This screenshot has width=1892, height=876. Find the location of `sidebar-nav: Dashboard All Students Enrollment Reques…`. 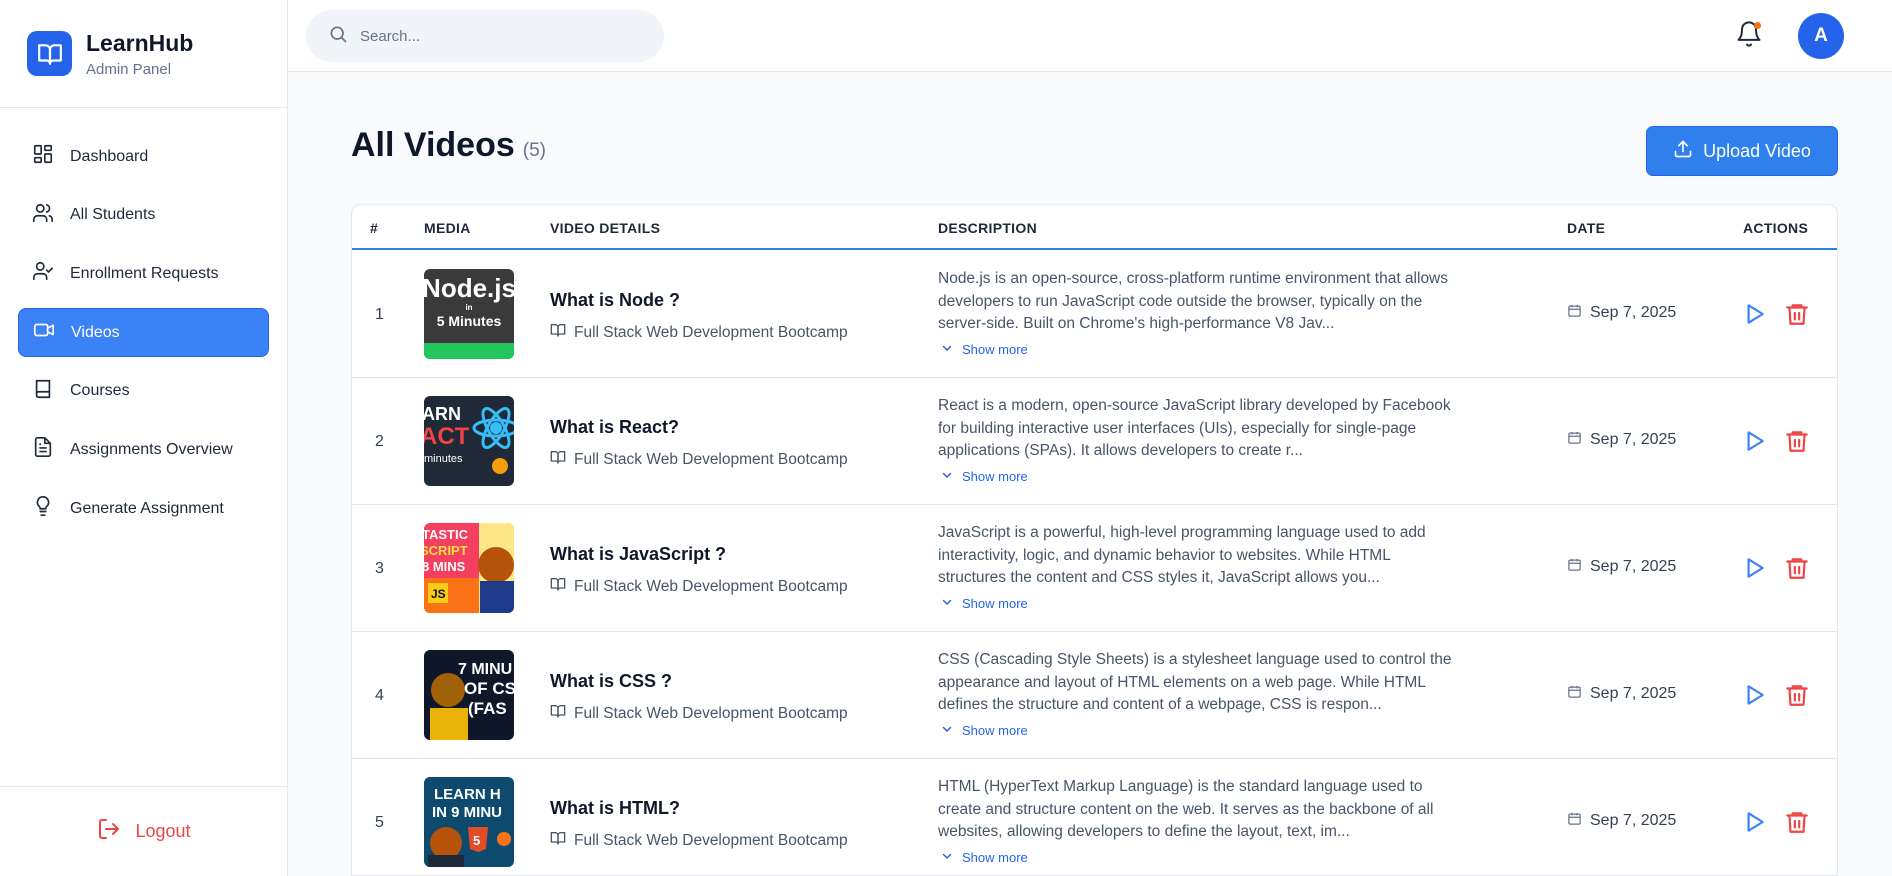

sidebar-nav: Dashboard All Students Enrollment Reques… is located at coordinates (143, 320).